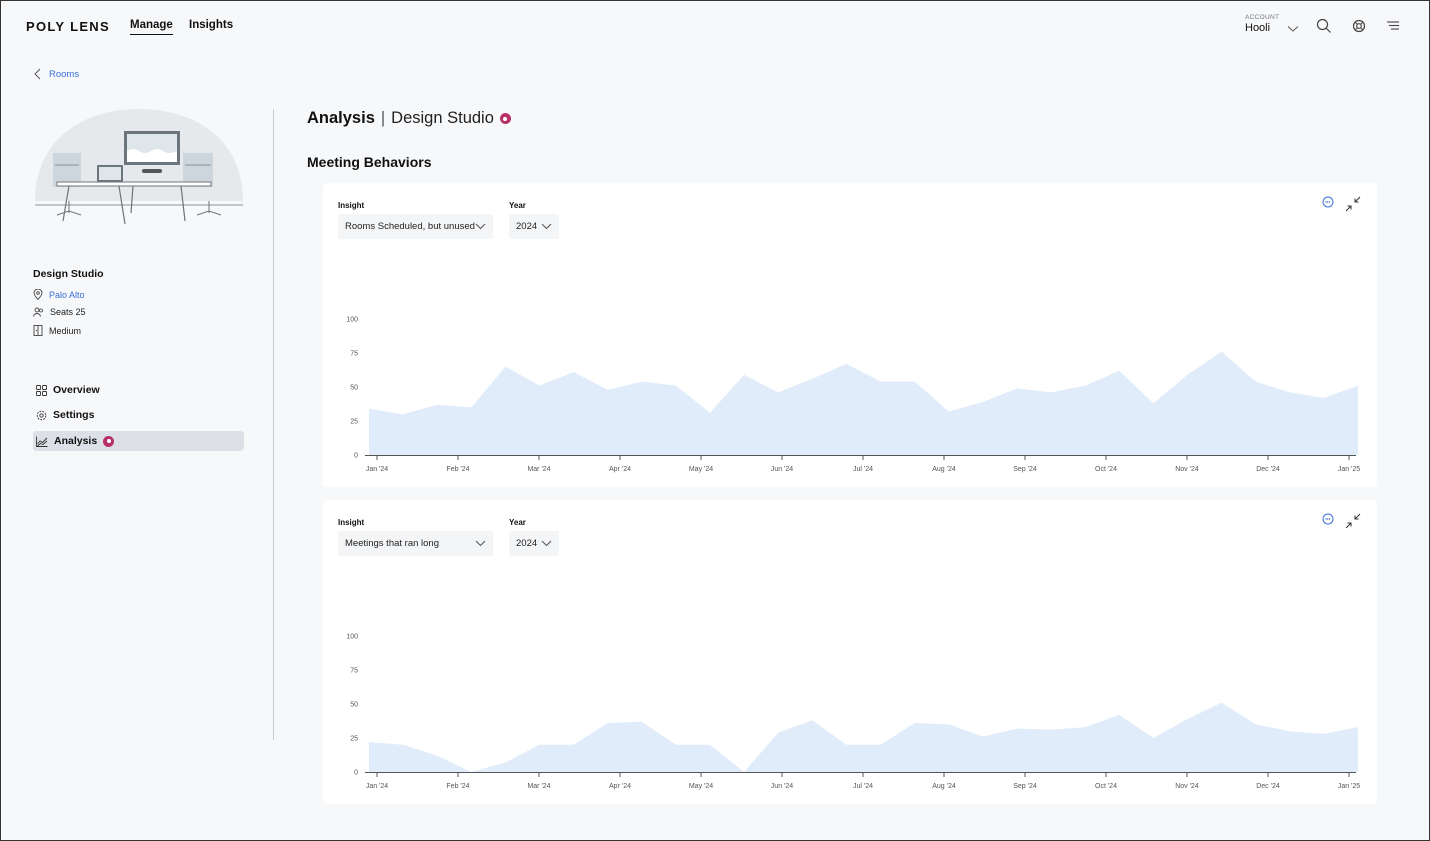 This screenshot has height=841, width=1430. What do you see at coordinates (41, 415) in the screenshot?
I see `gear-icon` at bounding box center [41, 415].